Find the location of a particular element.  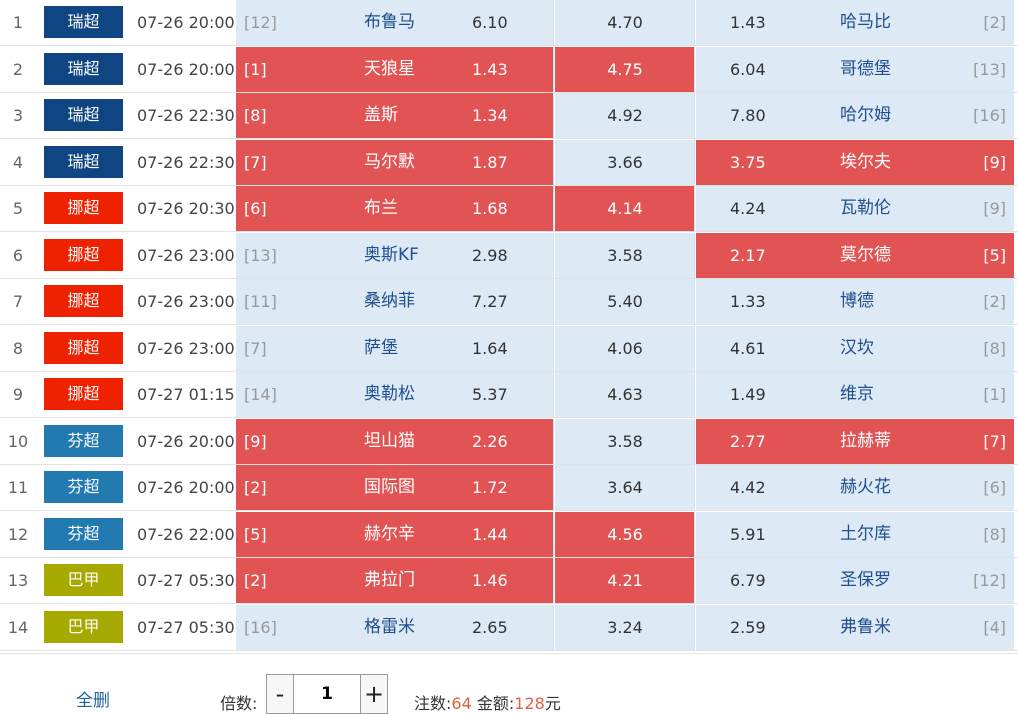

home-rank: [6] is located at coordinates (255, 208).